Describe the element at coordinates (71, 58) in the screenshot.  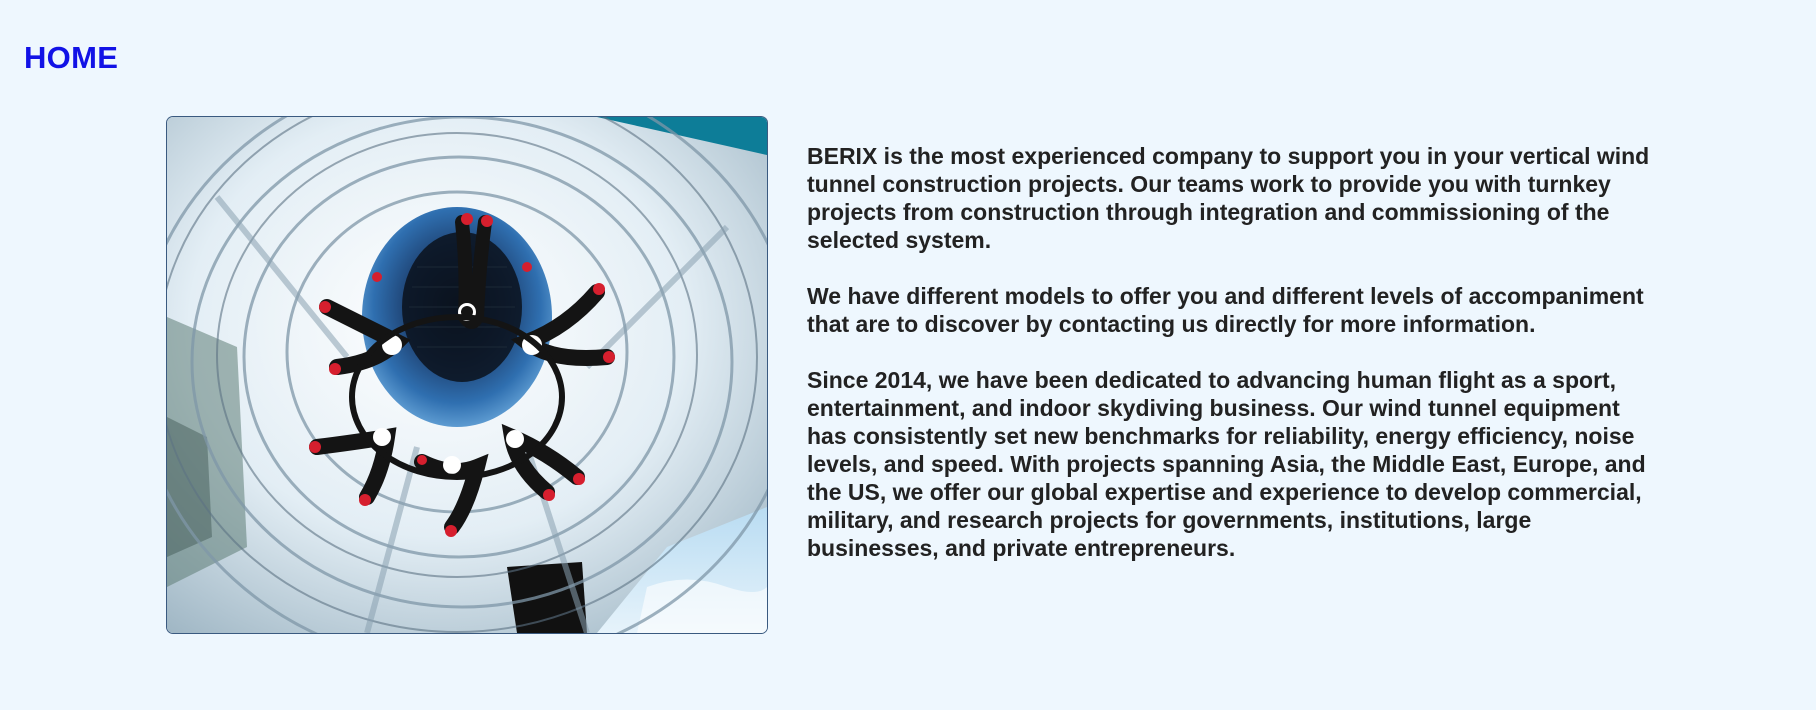
I see `home-link: HOME` at that location.